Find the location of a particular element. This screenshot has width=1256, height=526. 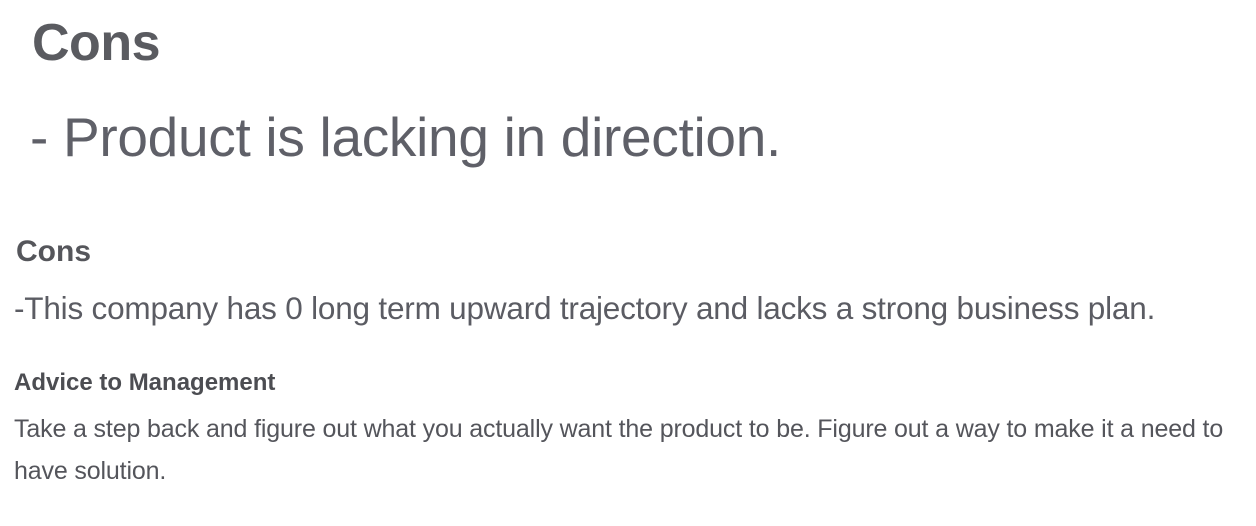

cons-text: - Product is lacking in direction. is located at coordinates (405, 137).